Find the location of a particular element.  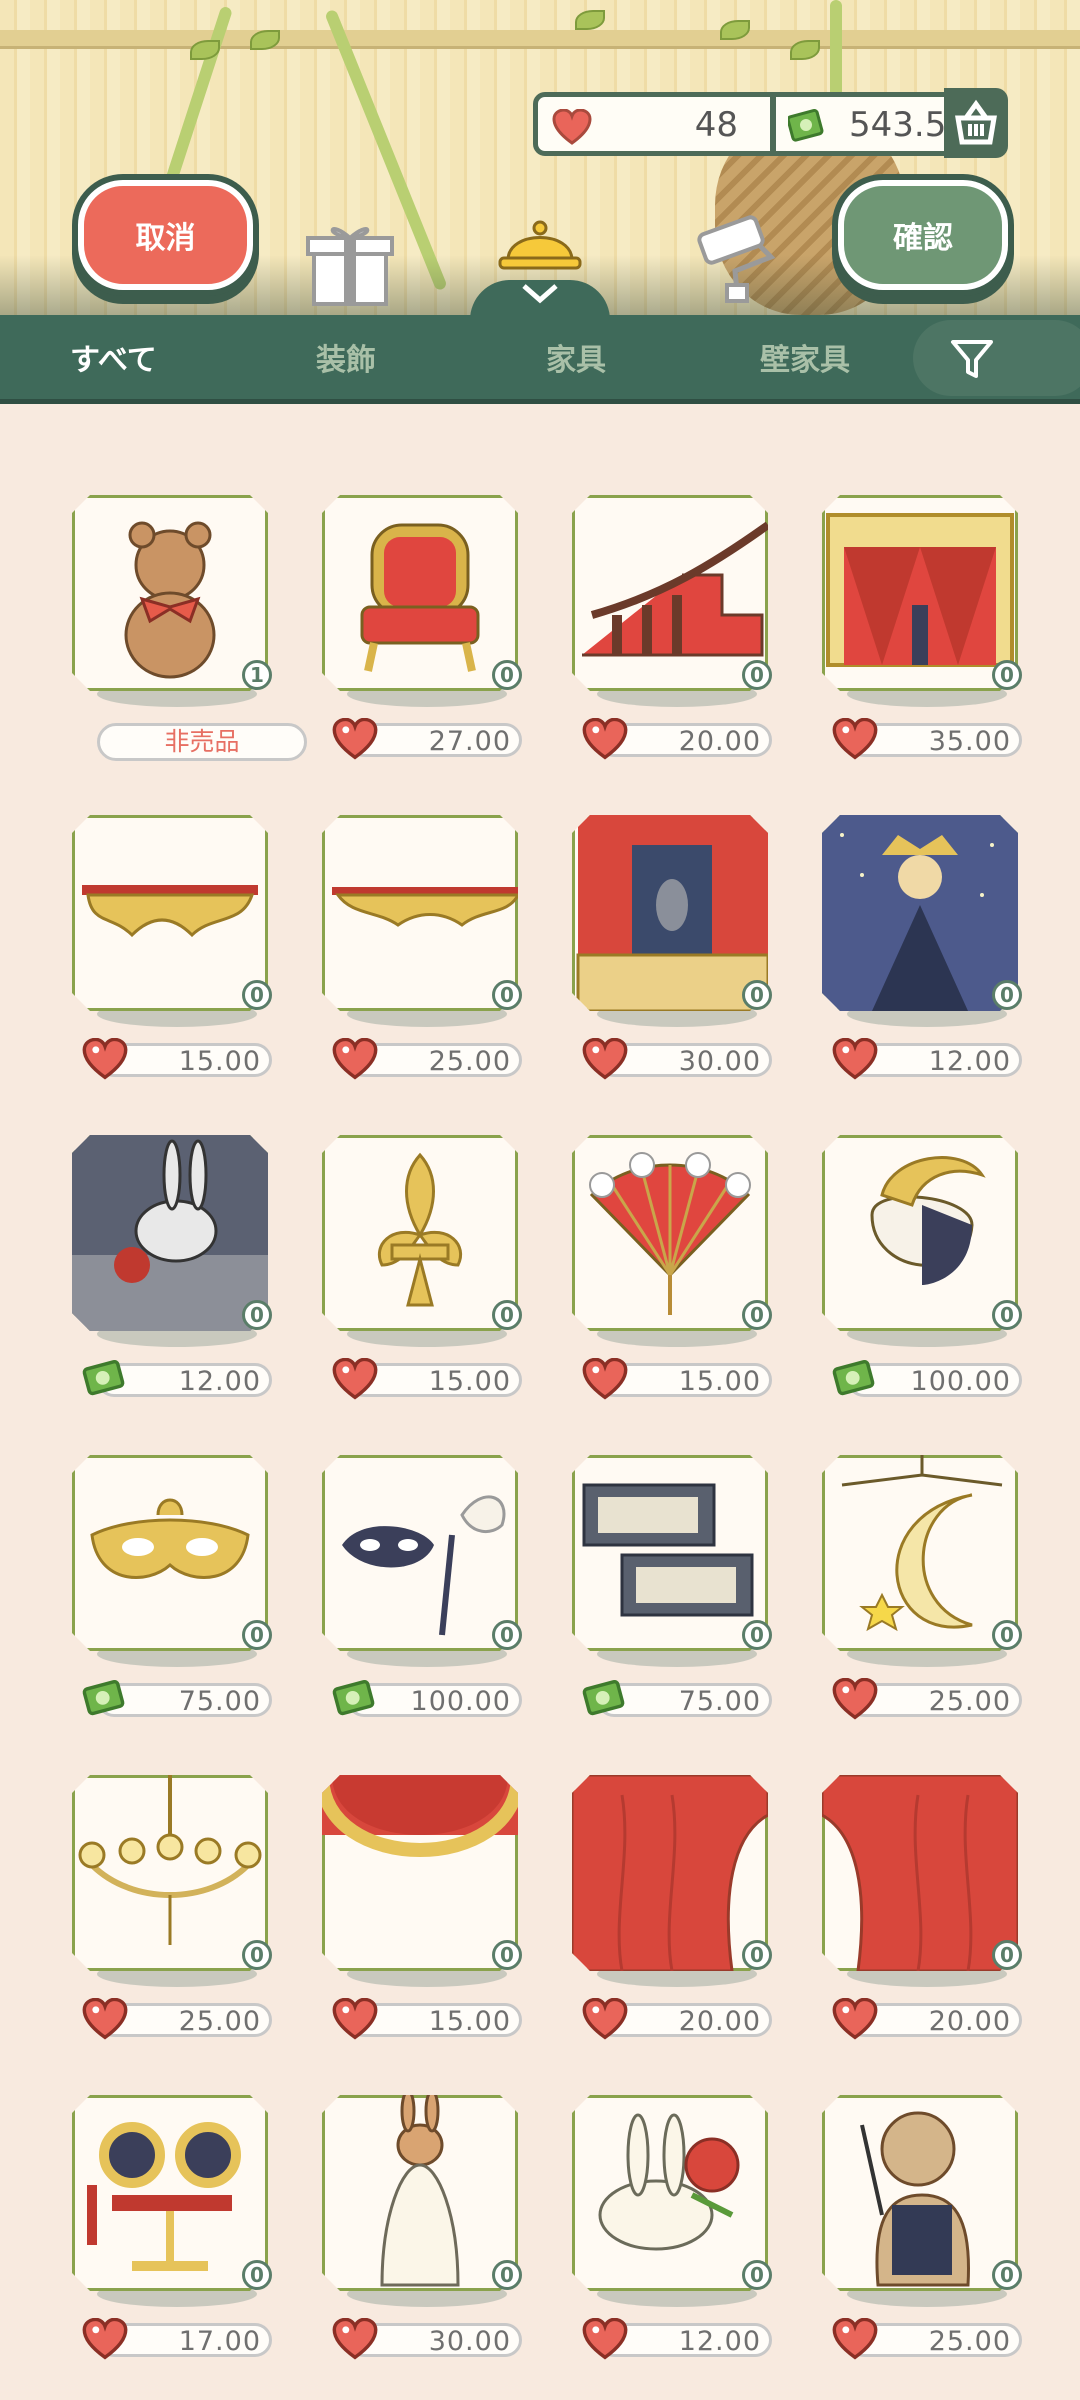

filter-button is located at coordinates (996, 358).